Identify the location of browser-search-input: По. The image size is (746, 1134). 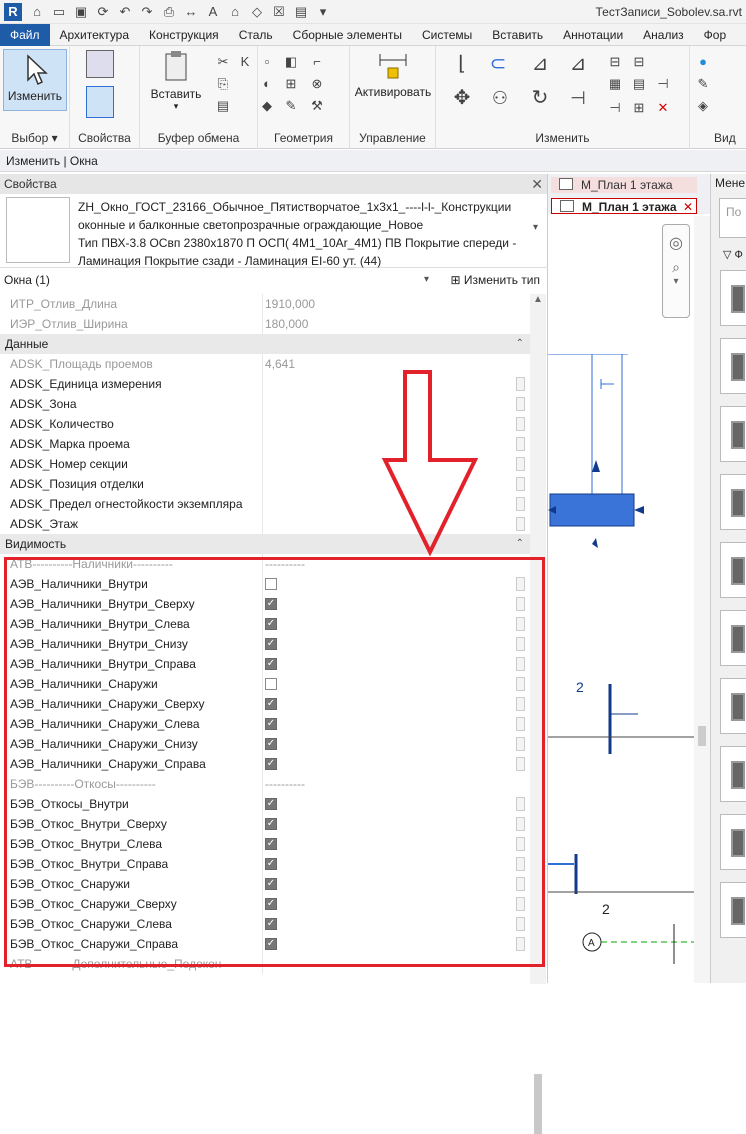
(732, 218).